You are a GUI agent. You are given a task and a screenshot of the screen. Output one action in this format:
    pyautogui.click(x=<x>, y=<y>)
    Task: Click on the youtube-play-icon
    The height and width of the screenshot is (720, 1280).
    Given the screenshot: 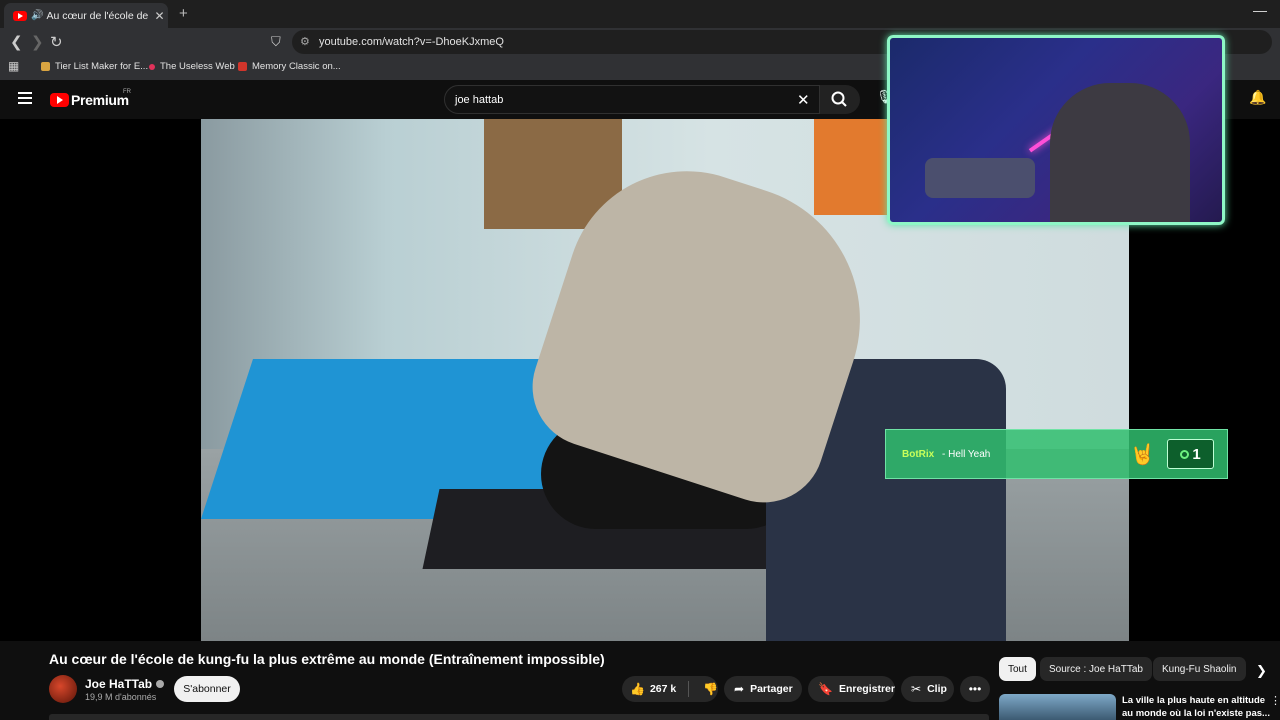 What is the action you would take?
    pyautogui.click(x=59, y=100)
    